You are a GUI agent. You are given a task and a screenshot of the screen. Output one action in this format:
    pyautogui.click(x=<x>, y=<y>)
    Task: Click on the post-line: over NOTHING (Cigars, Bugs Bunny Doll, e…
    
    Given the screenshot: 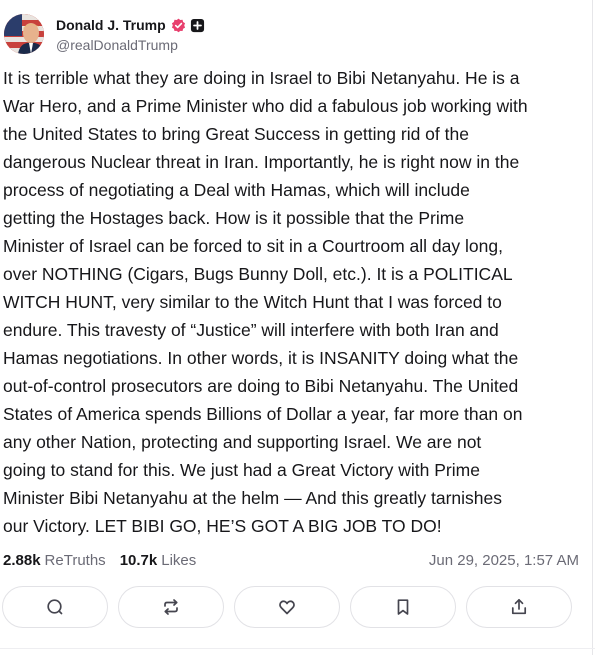 What is the action you would take?
    pyautogui.click(x=258, y=274)
    